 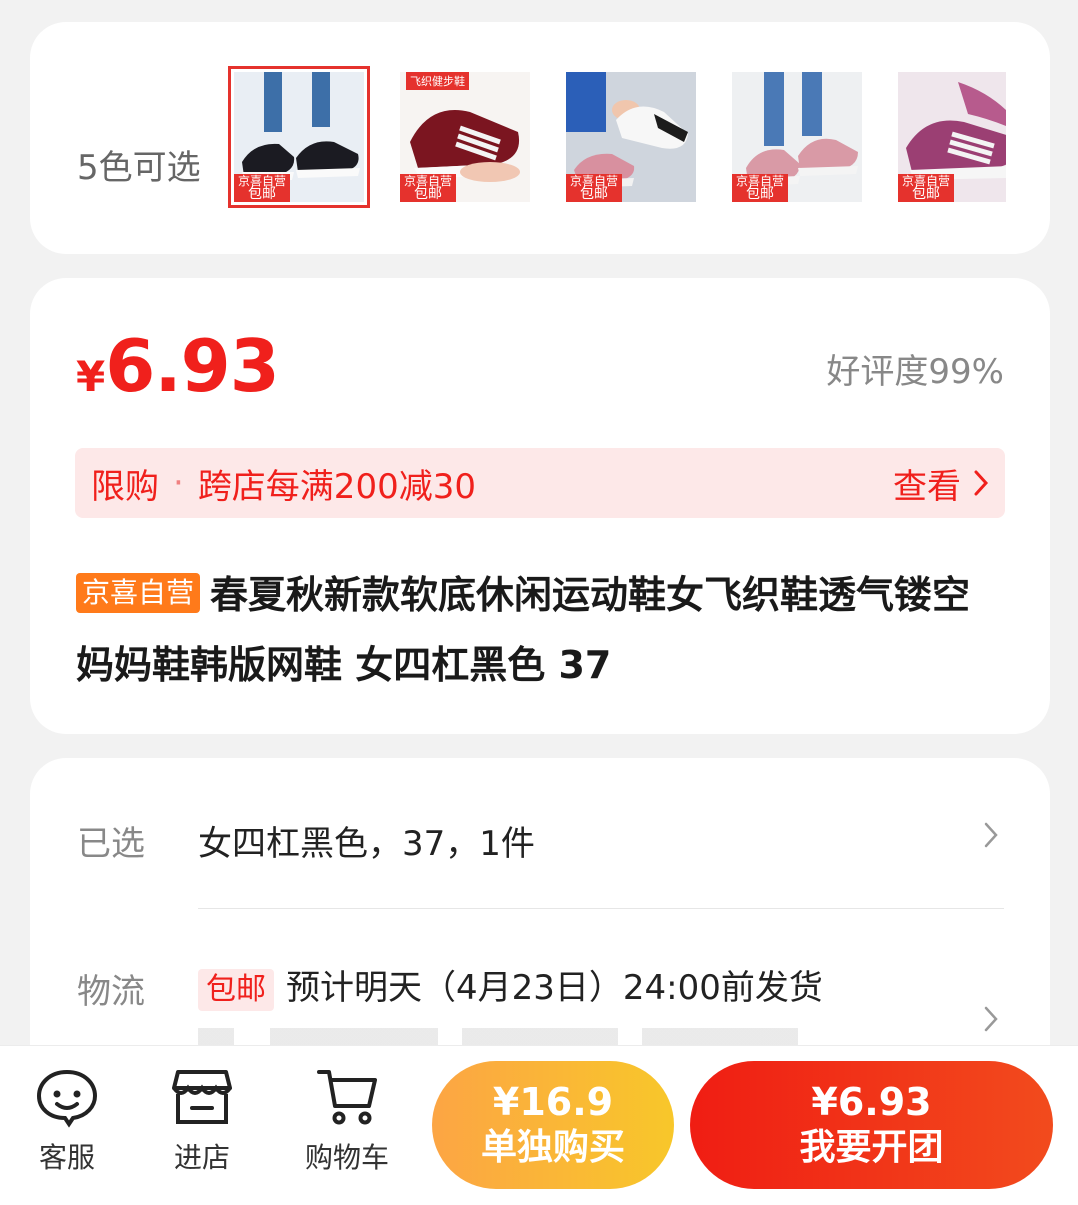 What do you see at coordinates (346, 1157) in the screenshot?
I see `cart-label: 购物车` at bounding box center [346, 1157].